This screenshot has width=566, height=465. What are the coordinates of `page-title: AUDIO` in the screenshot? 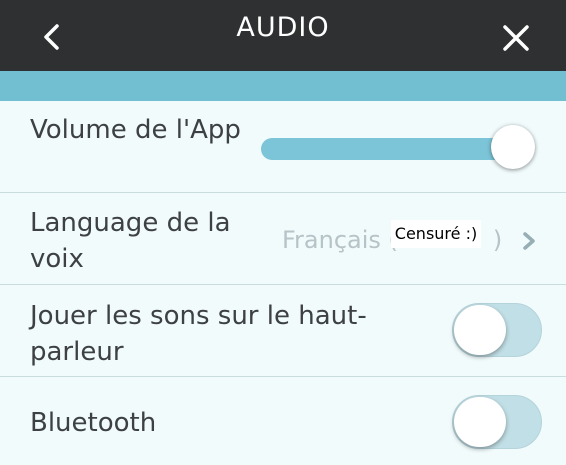 It's located at (283, 27).